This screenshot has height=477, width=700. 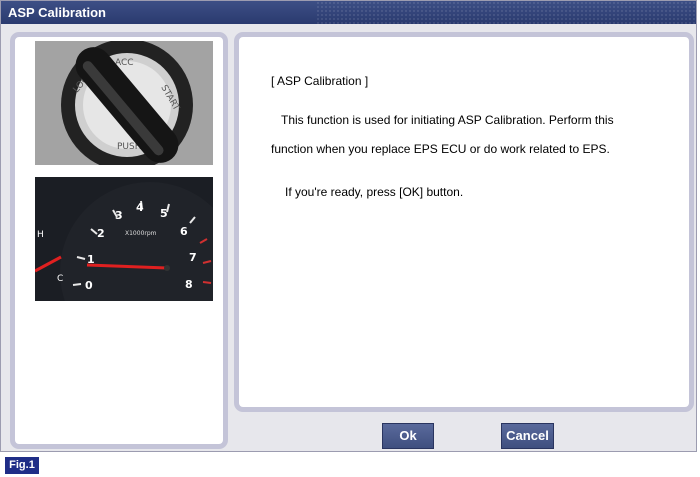 What do you see at coordinates (527, 436) in the screenshot?
I see `cancel-button: Cancel` at bounding box center [527, 436].